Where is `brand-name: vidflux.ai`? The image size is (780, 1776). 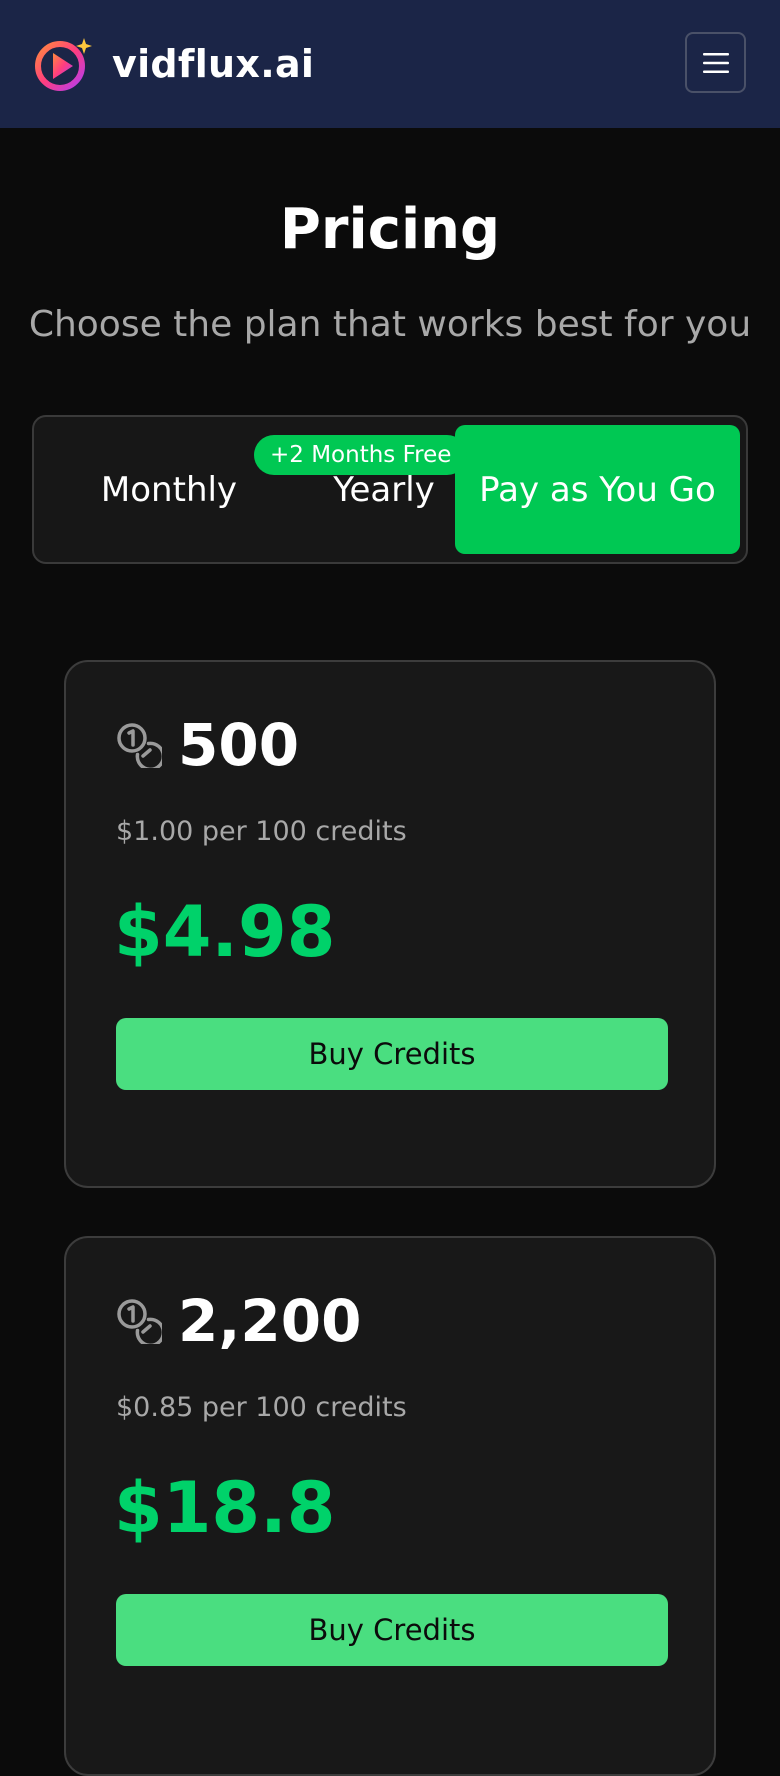
brand-name: vidflux.ai is located at coordinates (213, 64).